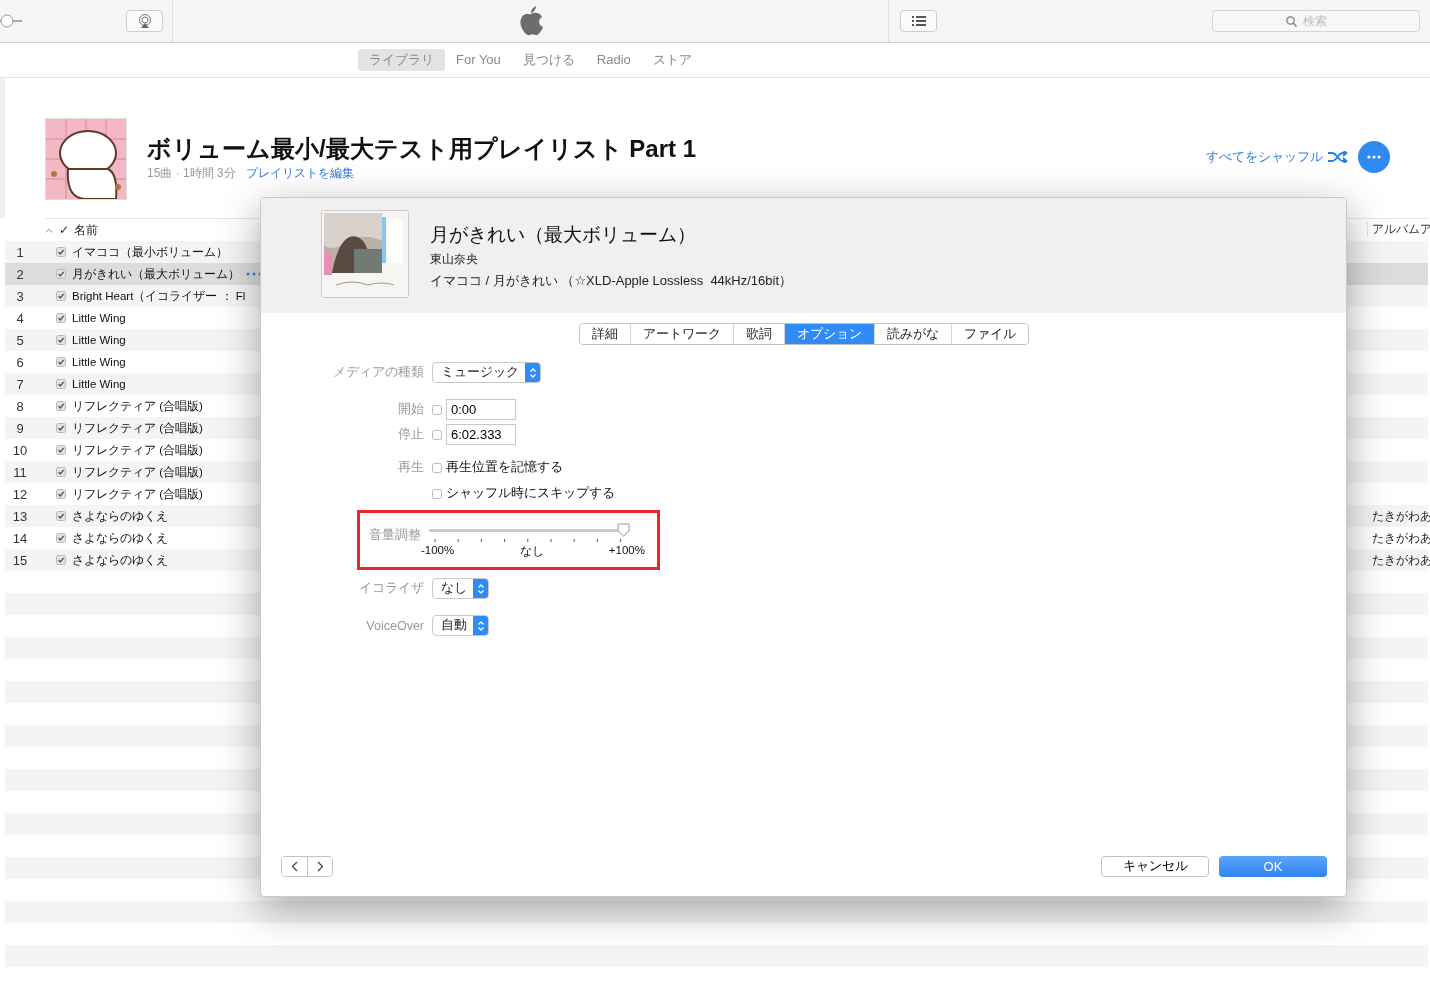 The height and width of the screenshot is (984, 1430). I want to click on track-number: 4, so click(20, 318).